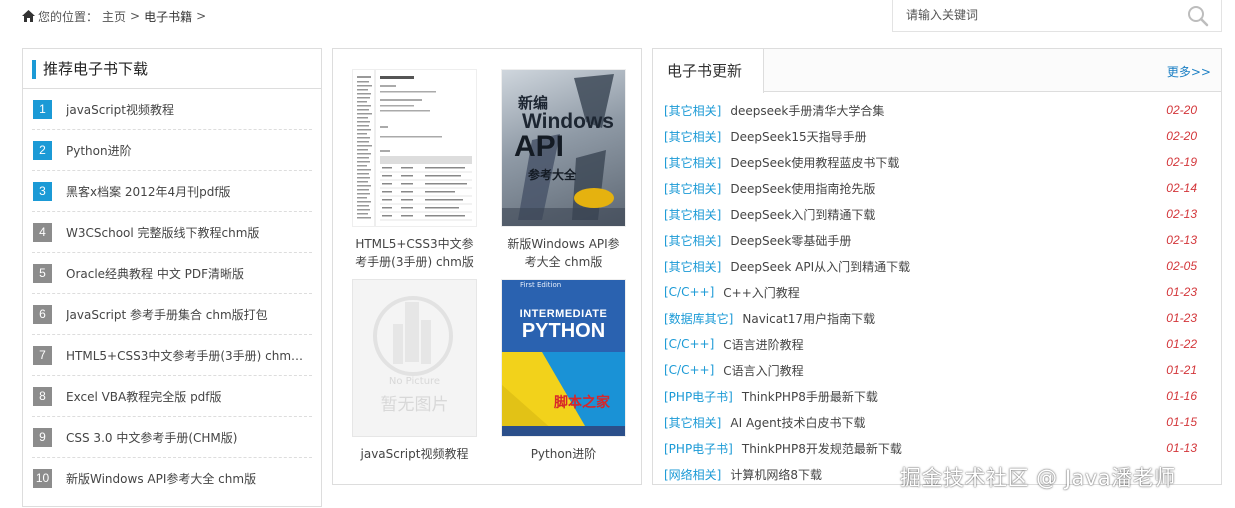  What do you see at coordinates (414, 253) in the screenshot?
I see `ebook-caption: HTML5+CSS3中文参考手册(3手册) chm版中文版` at bounding box center [414, 253].